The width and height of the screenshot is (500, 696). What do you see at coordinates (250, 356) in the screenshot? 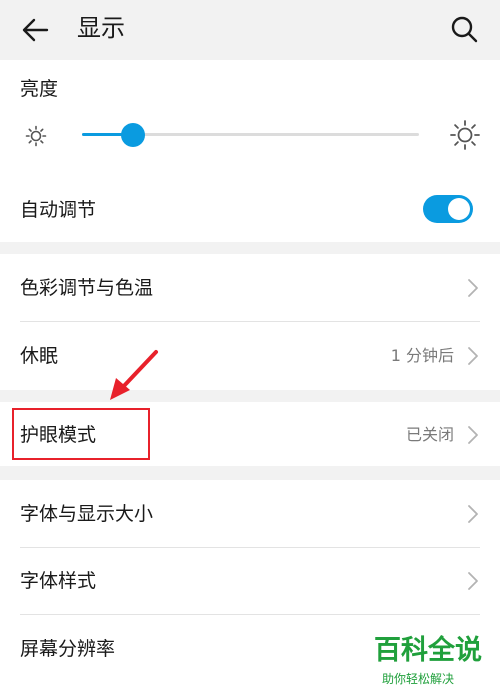
I see `sleep-row: 休眠 1 分钟后` at bounding box center [250, 356].